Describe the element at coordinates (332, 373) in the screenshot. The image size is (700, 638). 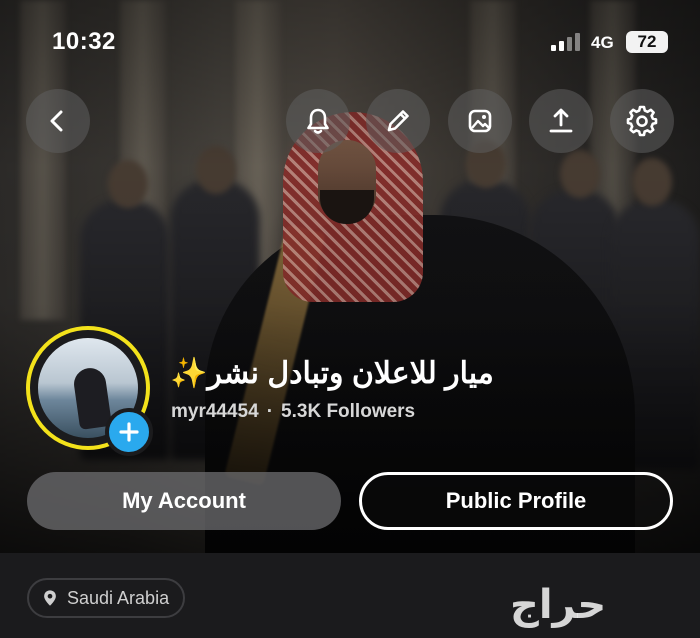
I see `display-name: ميار للاعلان وتبادل نشر✨` at that location.